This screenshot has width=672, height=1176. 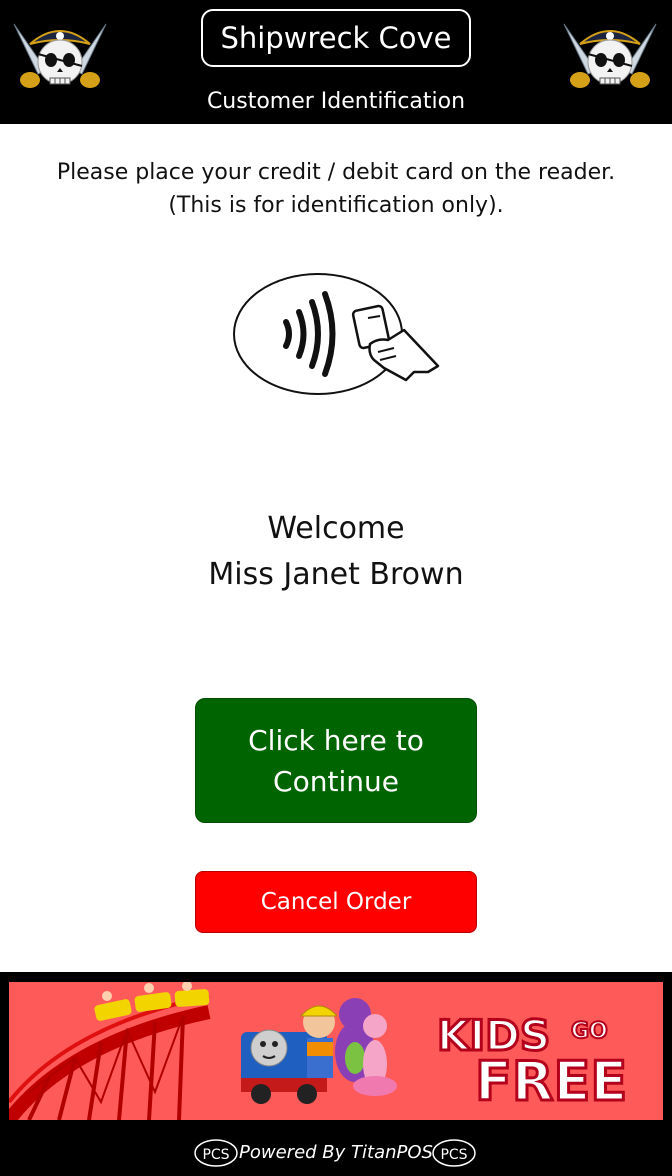 I want to click on cartoon-characters-icon, so click(x=319, y=1051).